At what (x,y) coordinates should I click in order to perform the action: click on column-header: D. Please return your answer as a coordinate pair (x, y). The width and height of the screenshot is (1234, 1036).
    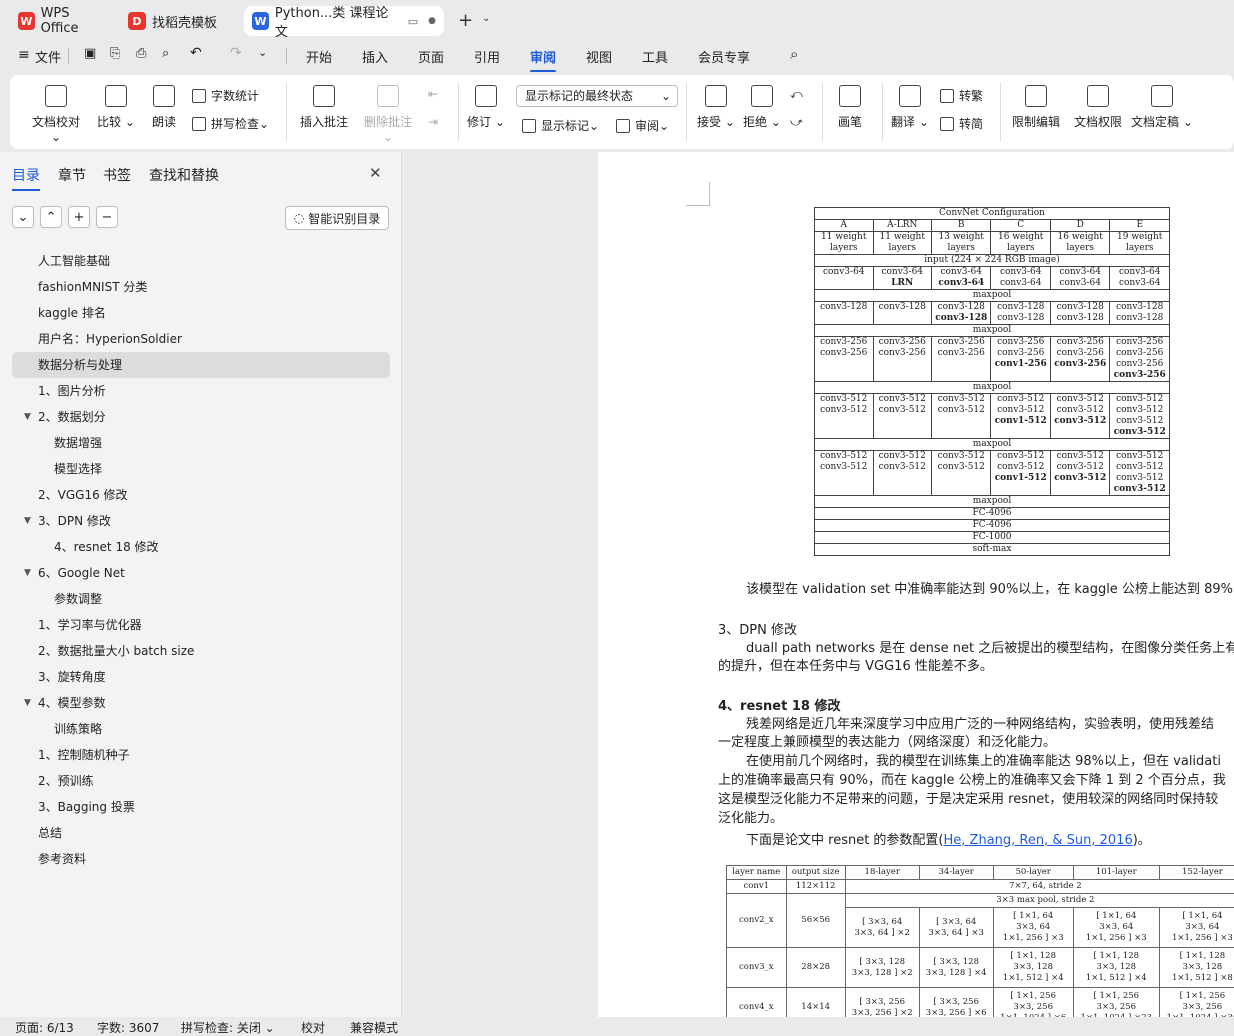
    Looking at the image, I should click on (1080, 225).